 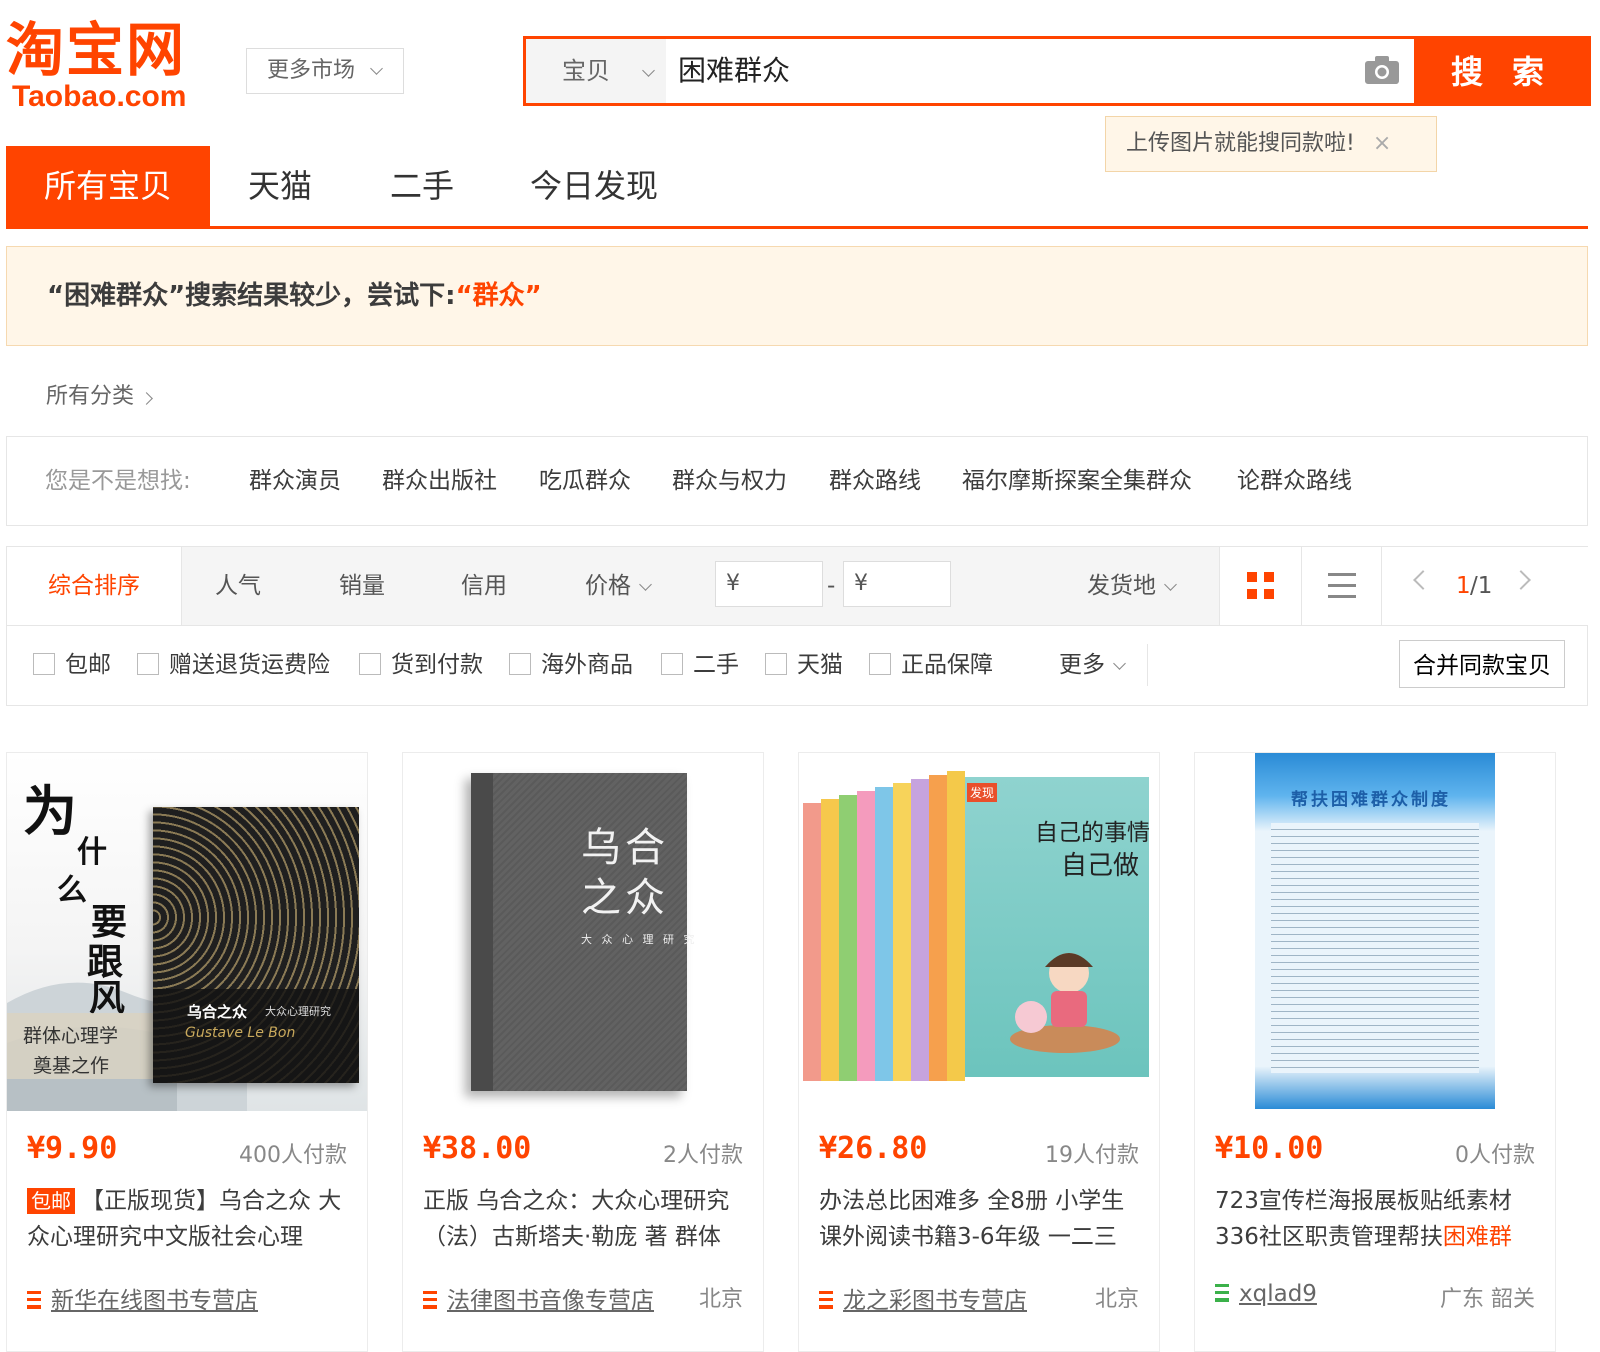 I want to click on shop-link: 新华在线图书专营店, so click(x=142, y=1298).